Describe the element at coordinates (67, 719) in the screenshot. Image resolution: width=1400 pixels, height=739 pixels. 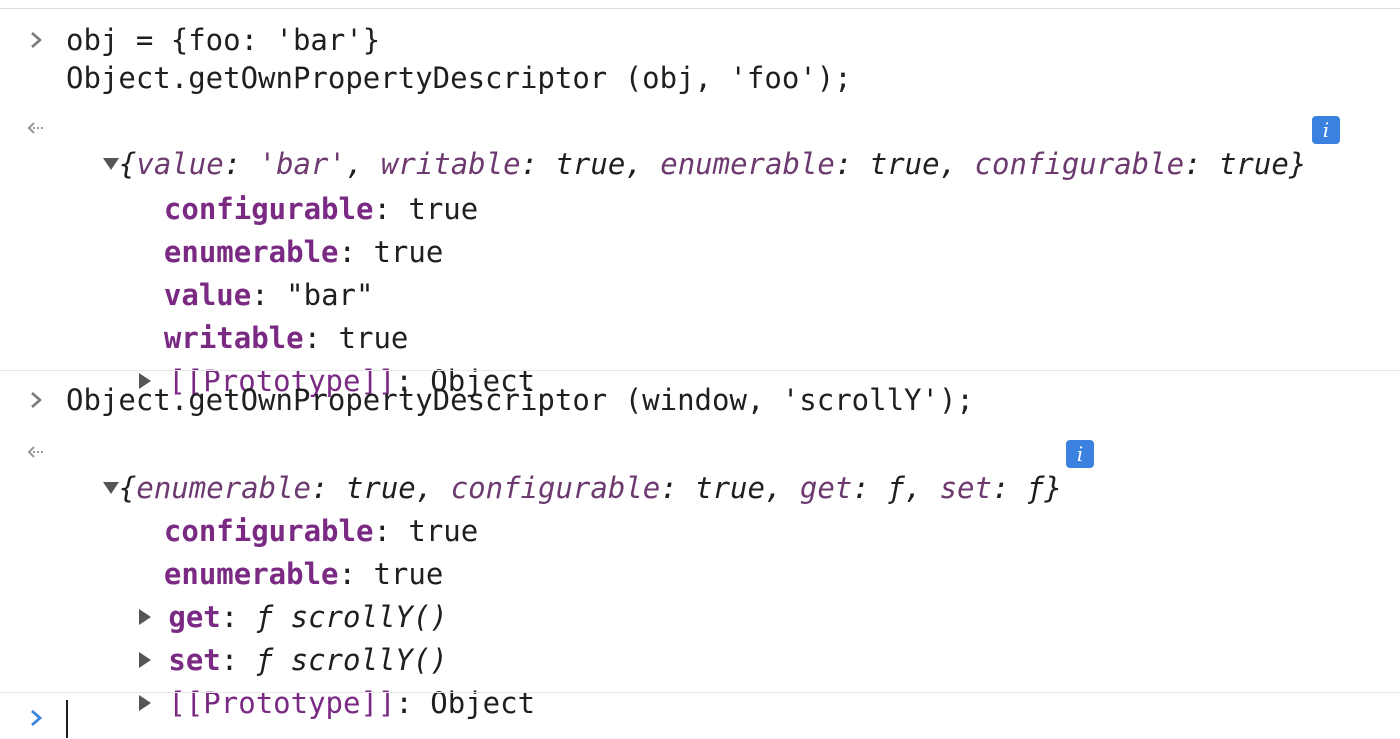
I see `text-cursor` at that location.